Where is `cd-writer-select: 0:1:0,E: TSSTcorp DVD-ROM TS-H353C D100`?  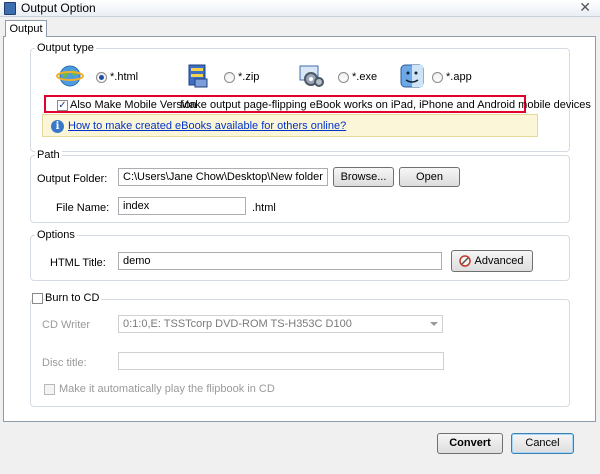
cd-writer-select: 0:1:0,E: TSSTcorp DVD-ROM TS-H353C D100 is located at coordinates (280, 324).